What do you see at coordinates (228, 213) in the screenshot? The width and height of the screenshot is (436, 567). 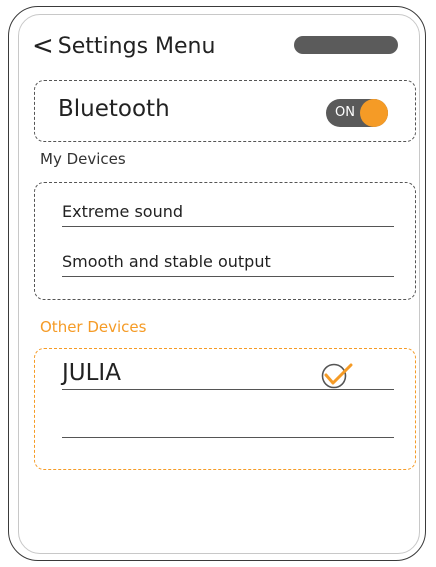 I see `device-row: Extreme sound` at bounding box center [228, 213].